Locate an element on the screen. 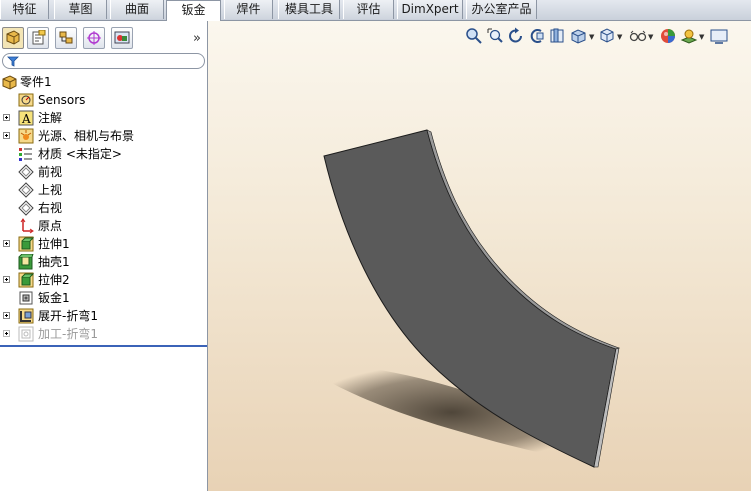 This screenshot has width=751, height=491. display-manager-icon is located at coordinates (122, 37).